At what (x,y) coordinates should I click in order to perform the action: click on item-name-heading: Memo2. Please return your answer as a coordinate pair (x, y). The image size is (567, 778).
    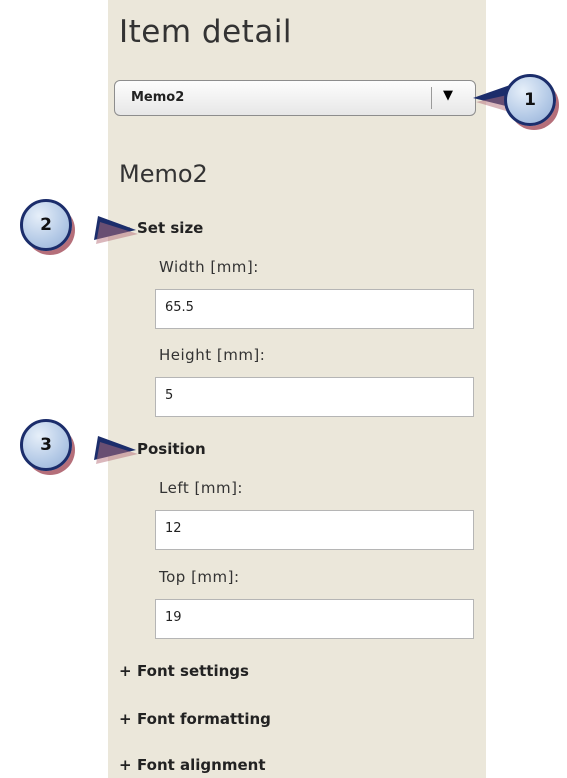
    Looking at the image, I should click on (163, 174).